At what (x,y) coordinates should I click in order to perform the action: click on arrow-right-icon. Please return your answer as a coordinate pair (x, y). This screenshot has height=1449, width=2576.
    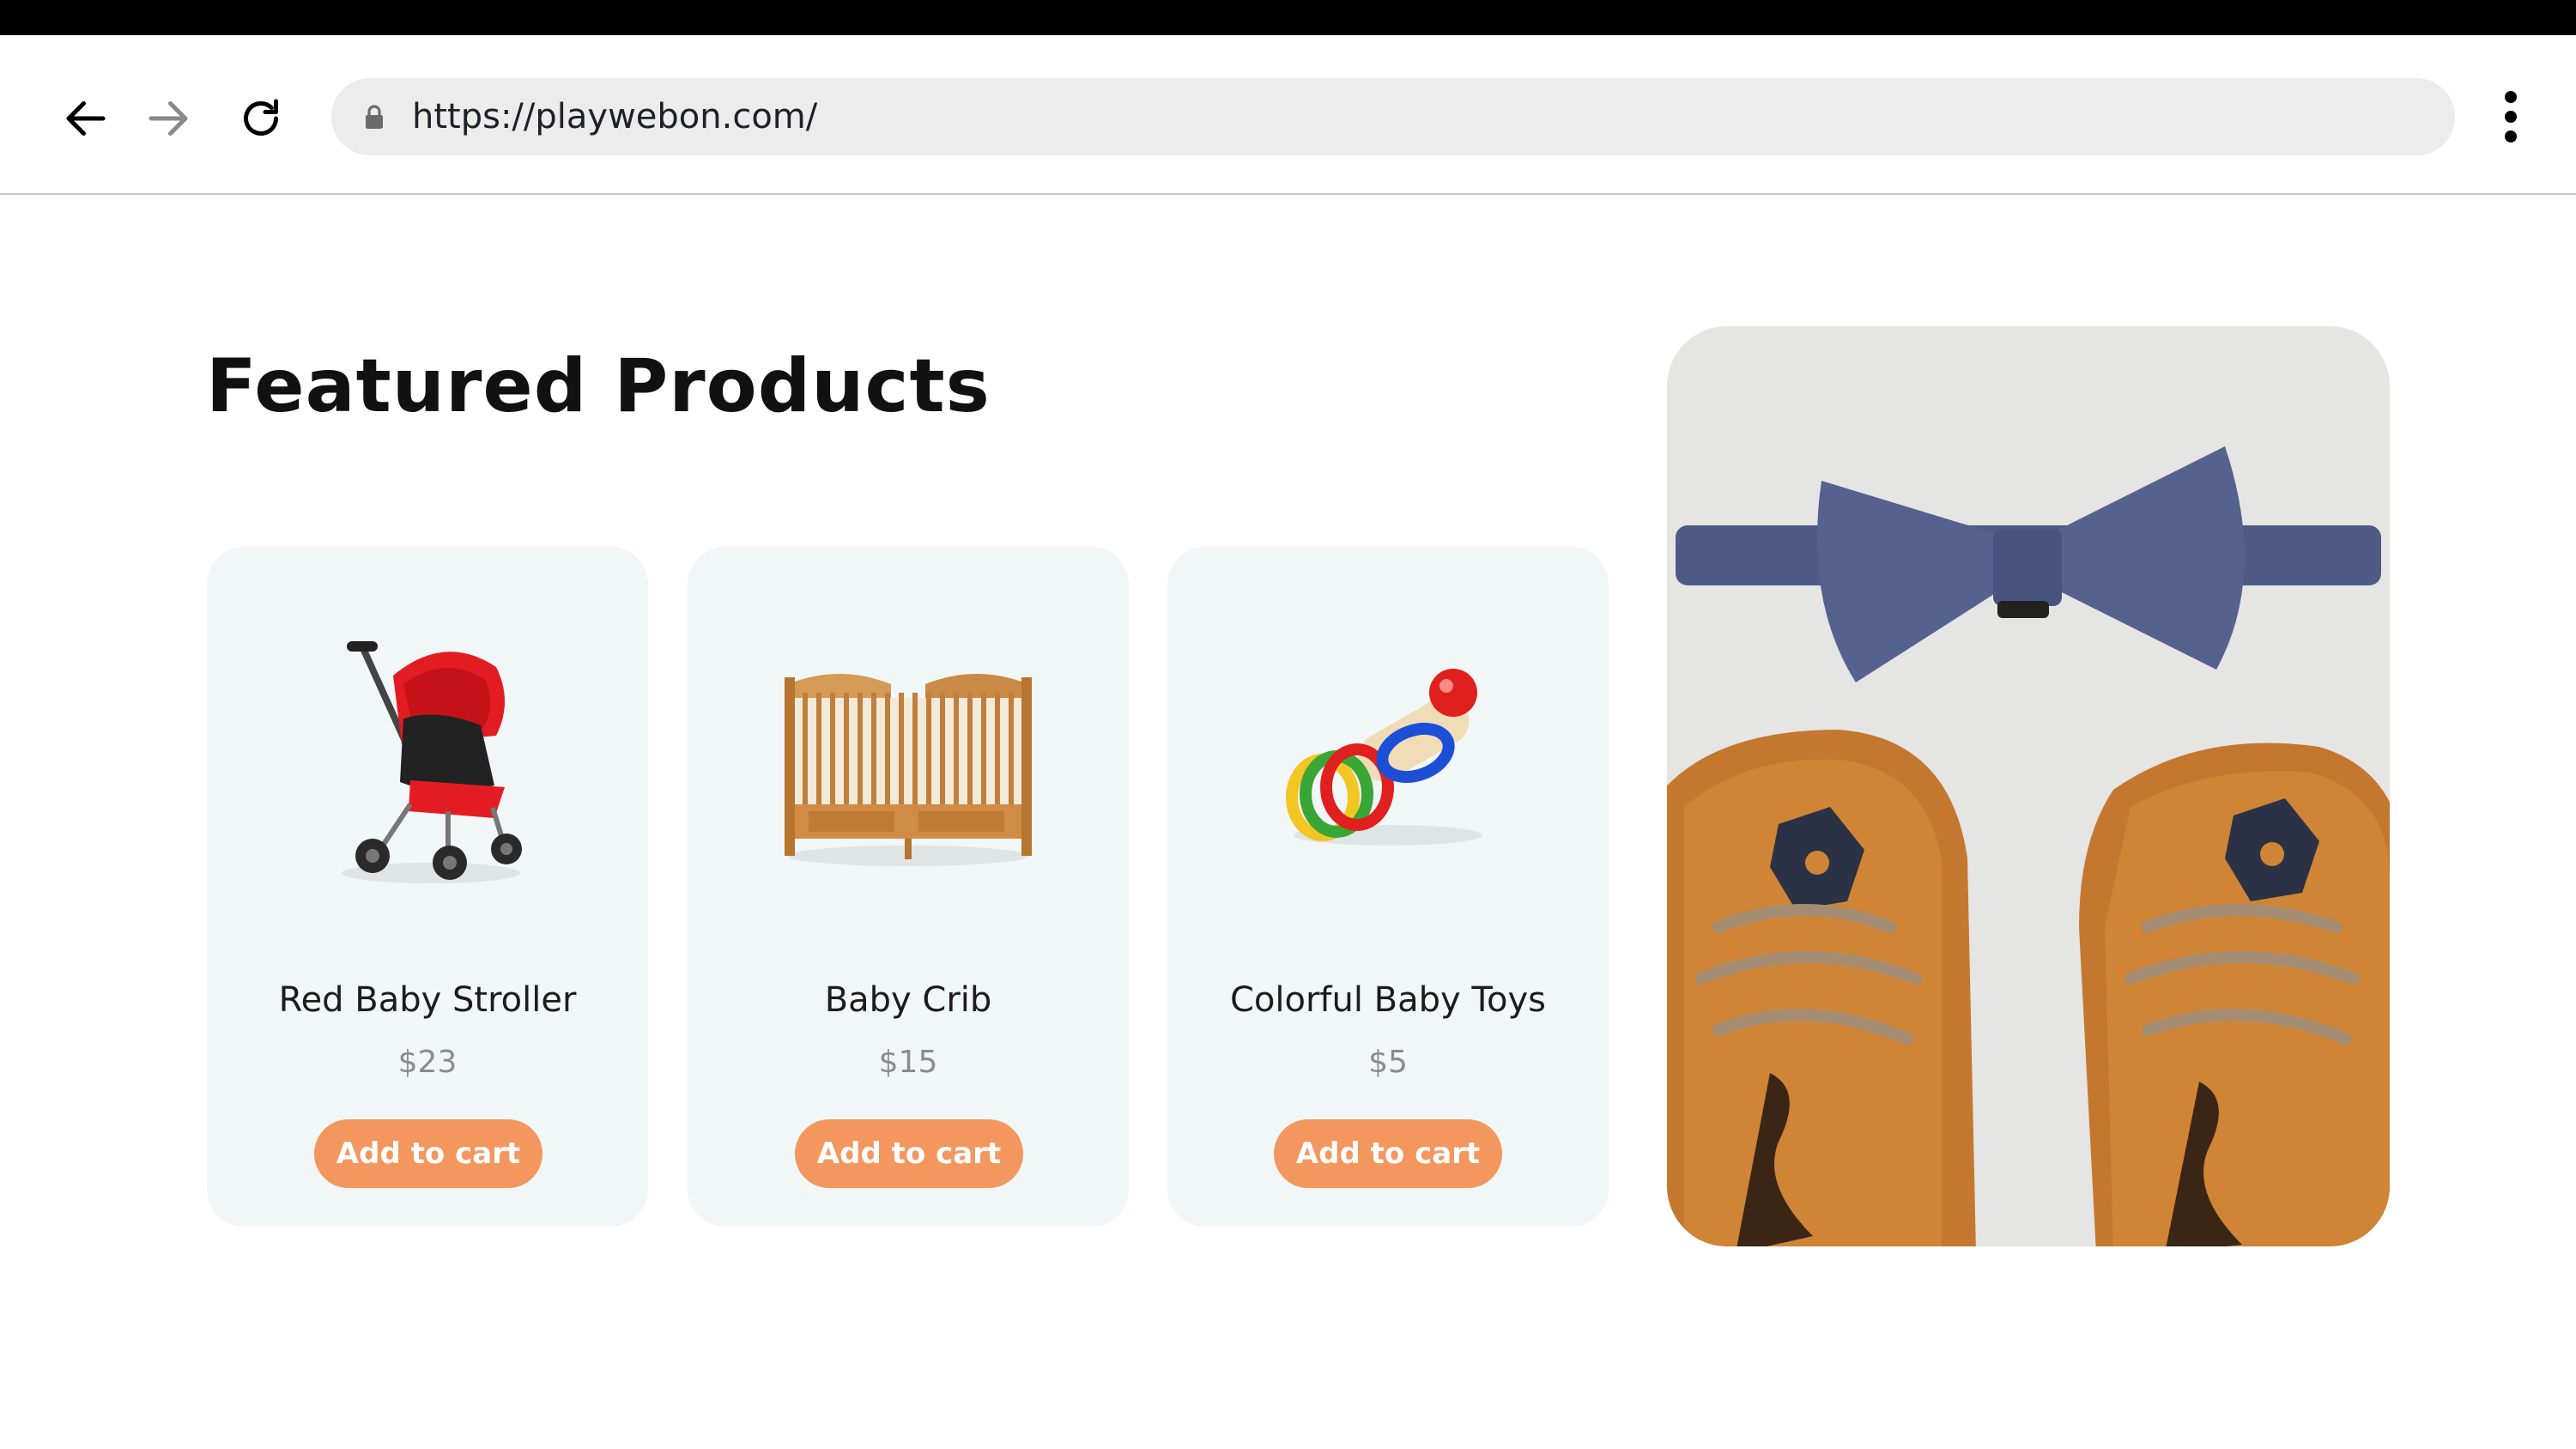
    Looking at the image, I should click on (168, 118).